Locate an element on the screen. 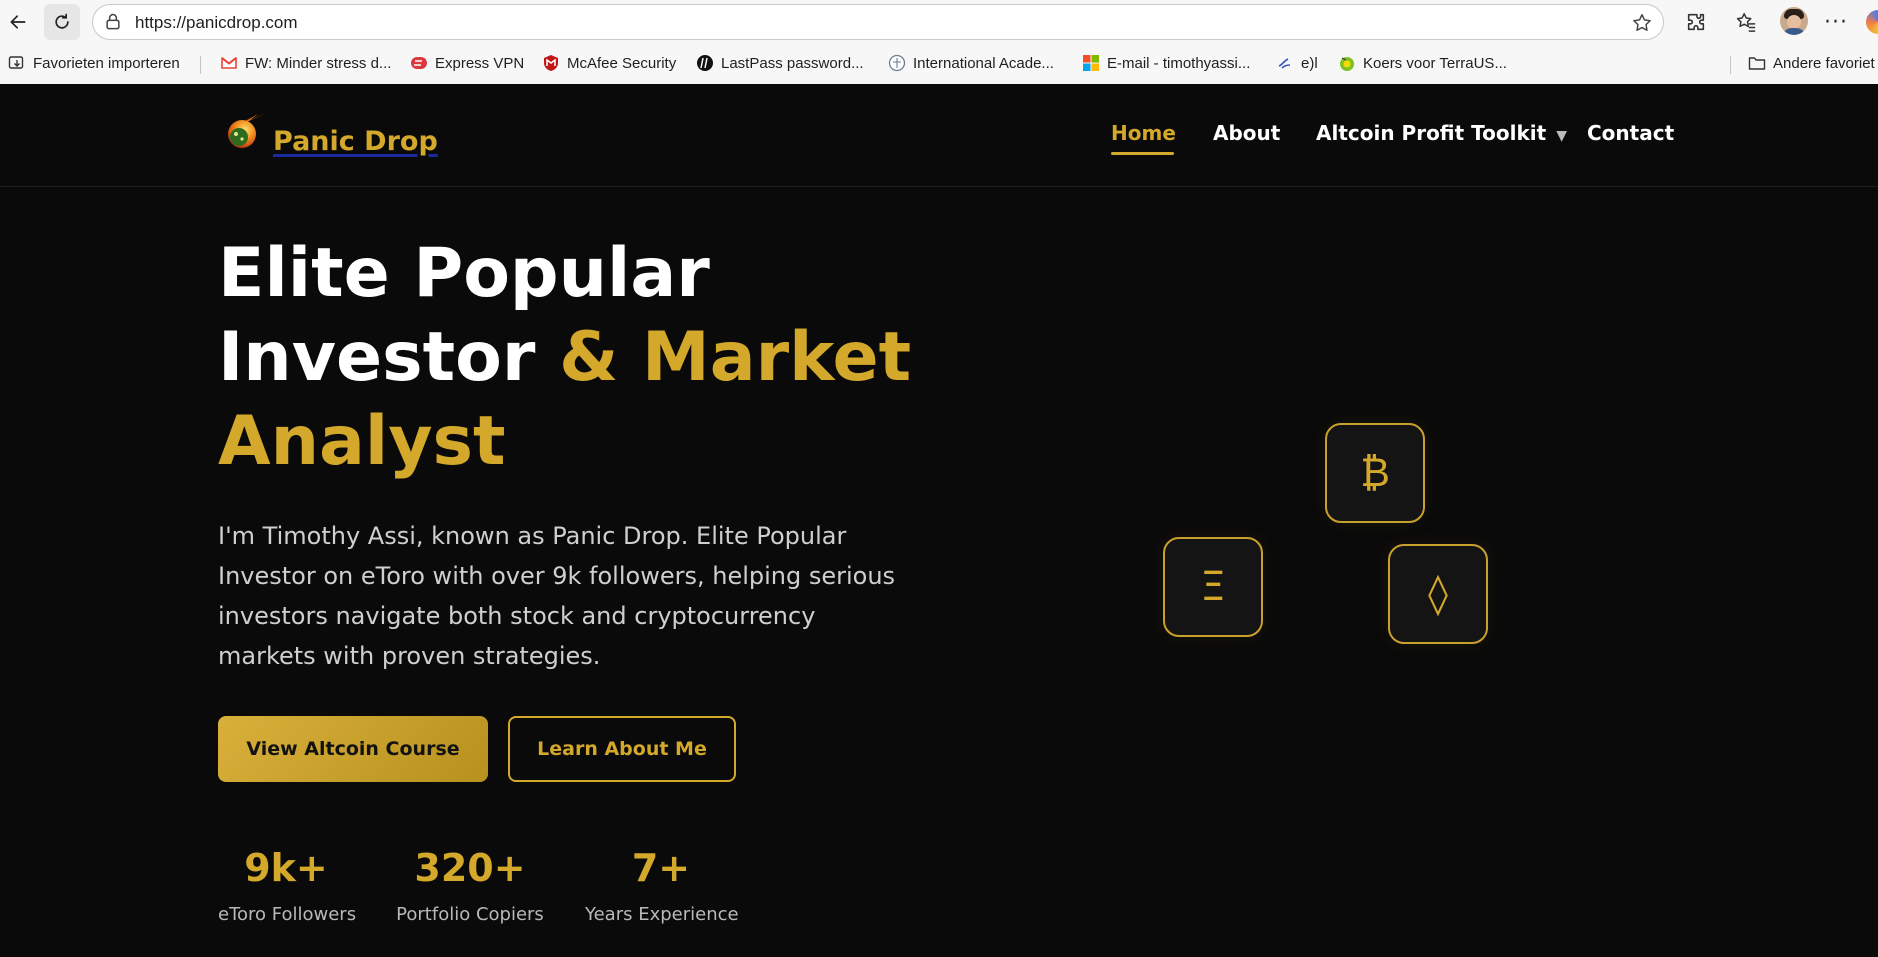 The height and width of the screenshot is (957, 1878). stat-copiers: 320+ Portfolio Copiers is located at coordinates (470, 885).